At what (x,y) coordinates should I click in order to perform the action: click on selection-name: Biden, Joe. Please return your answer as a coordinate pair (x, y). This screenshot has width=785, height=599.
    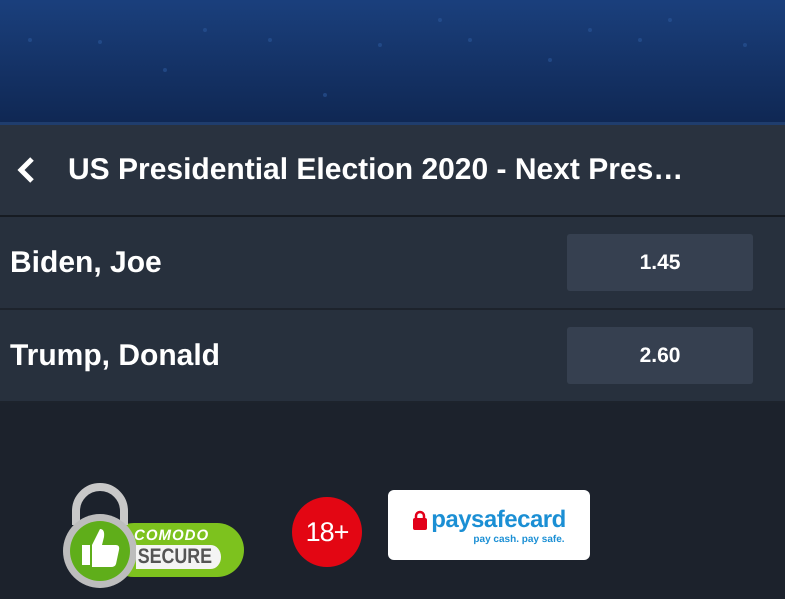
    Looking at the image, I should click on (86, 263).